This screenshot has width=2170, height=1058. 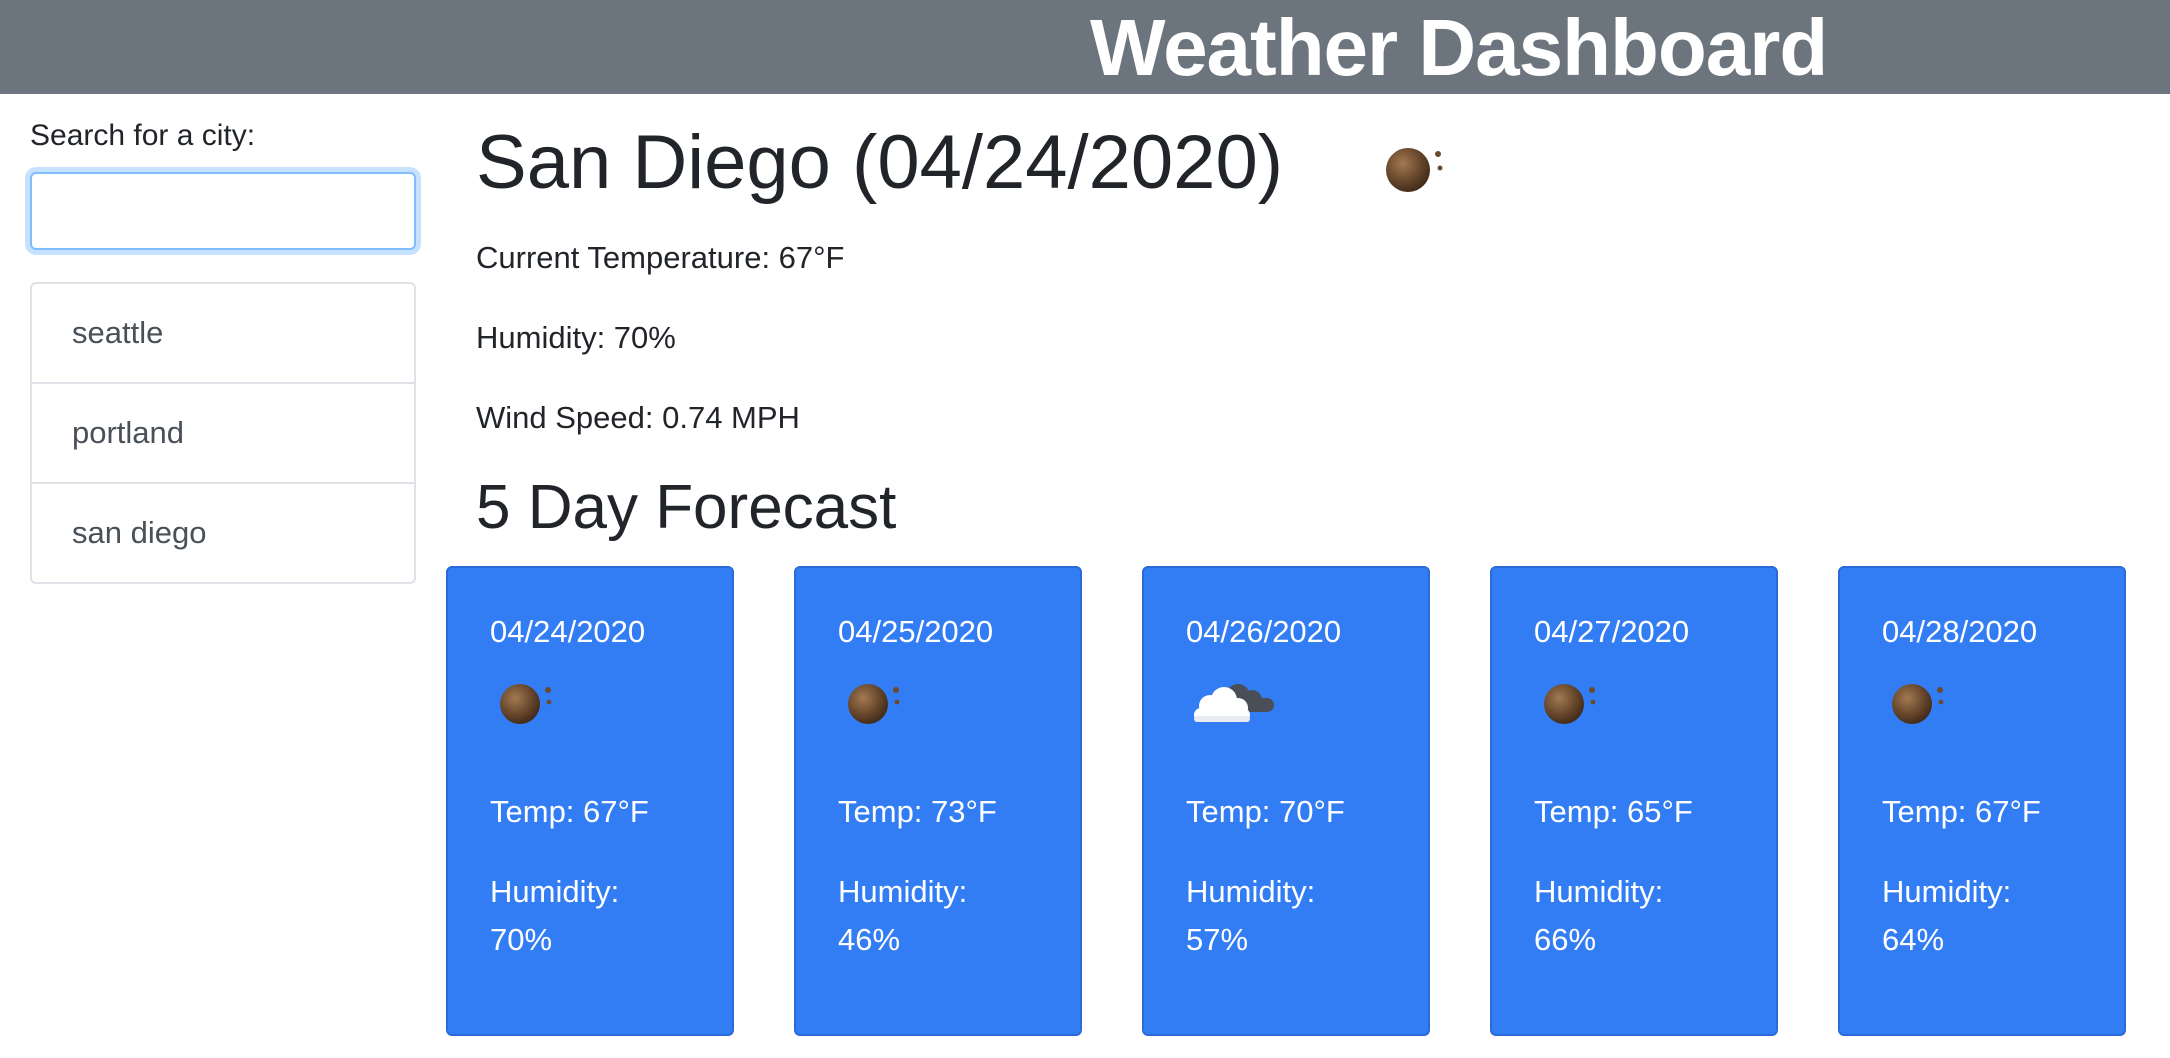 What do you see at coordinates (568, 631) in the screenshot?
I see `forecast-date: 04/24/2020` at bounding box center [568, 631].